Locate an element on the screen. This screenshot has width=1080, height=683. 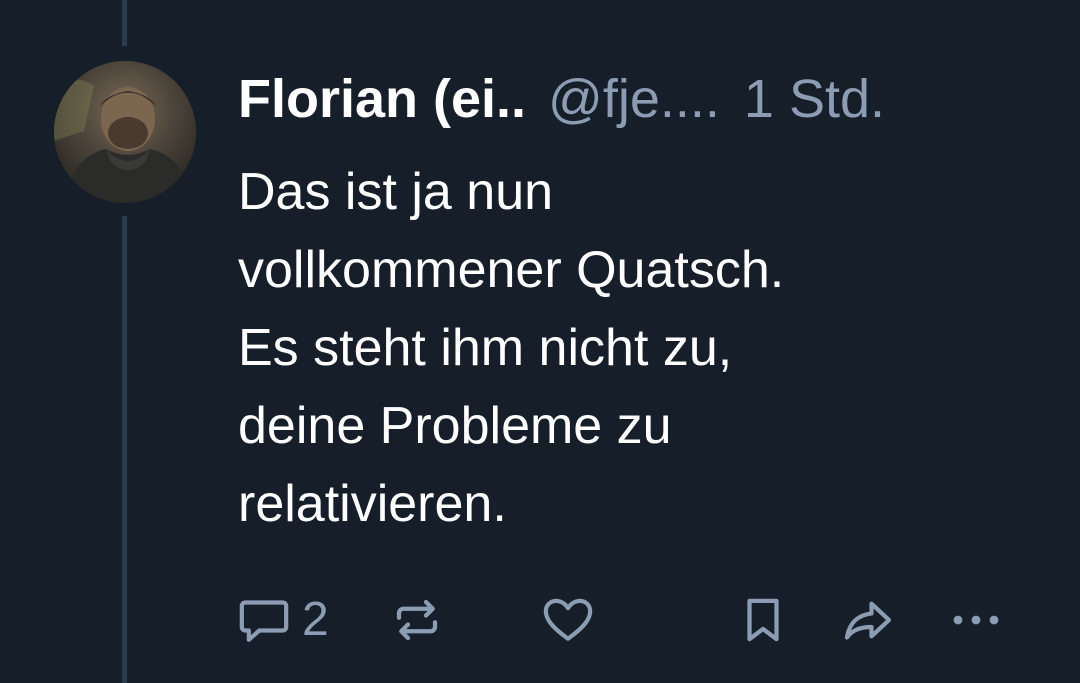
heart-icon is located at coordinates (568, 619).